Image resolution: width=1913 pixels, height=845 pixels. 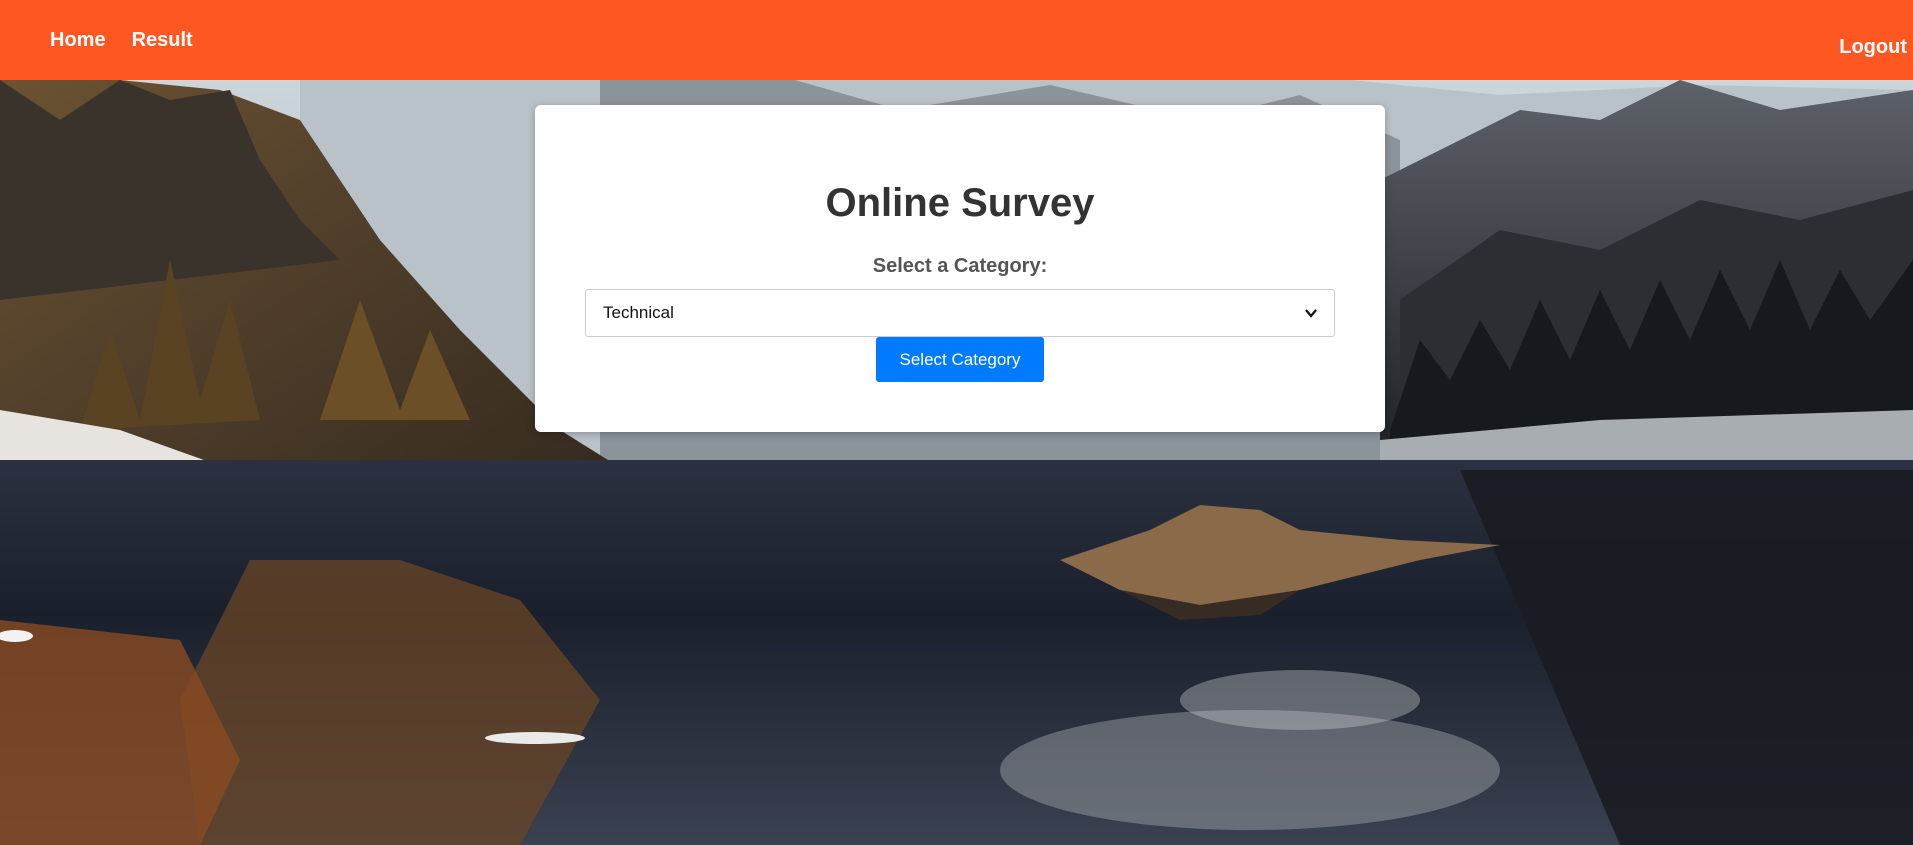 I want to click on category-label: Select a Category:, so click(x=960, y=266).